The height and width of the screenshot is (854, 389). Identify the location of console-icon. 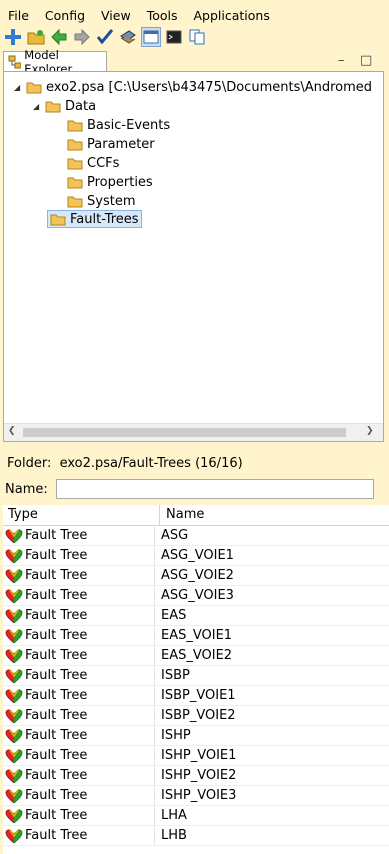
(174, 37).